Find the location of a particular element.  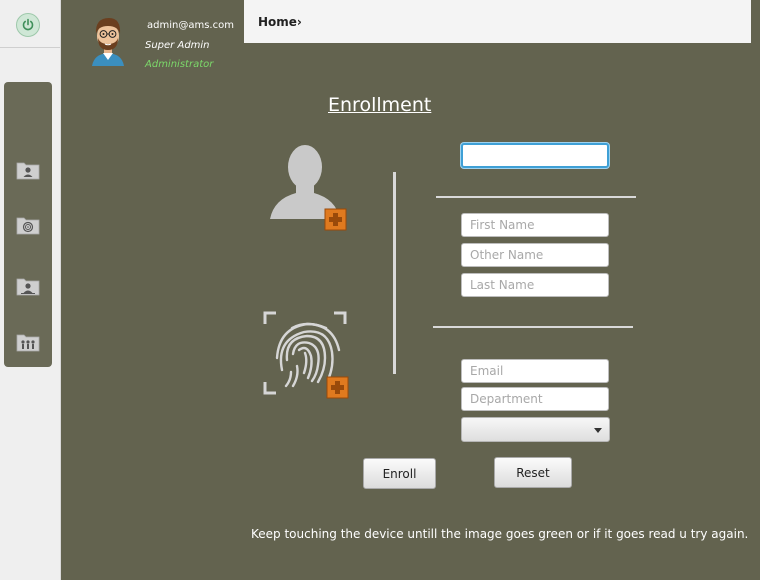

other-name-input is located at coordinates (535, 255).